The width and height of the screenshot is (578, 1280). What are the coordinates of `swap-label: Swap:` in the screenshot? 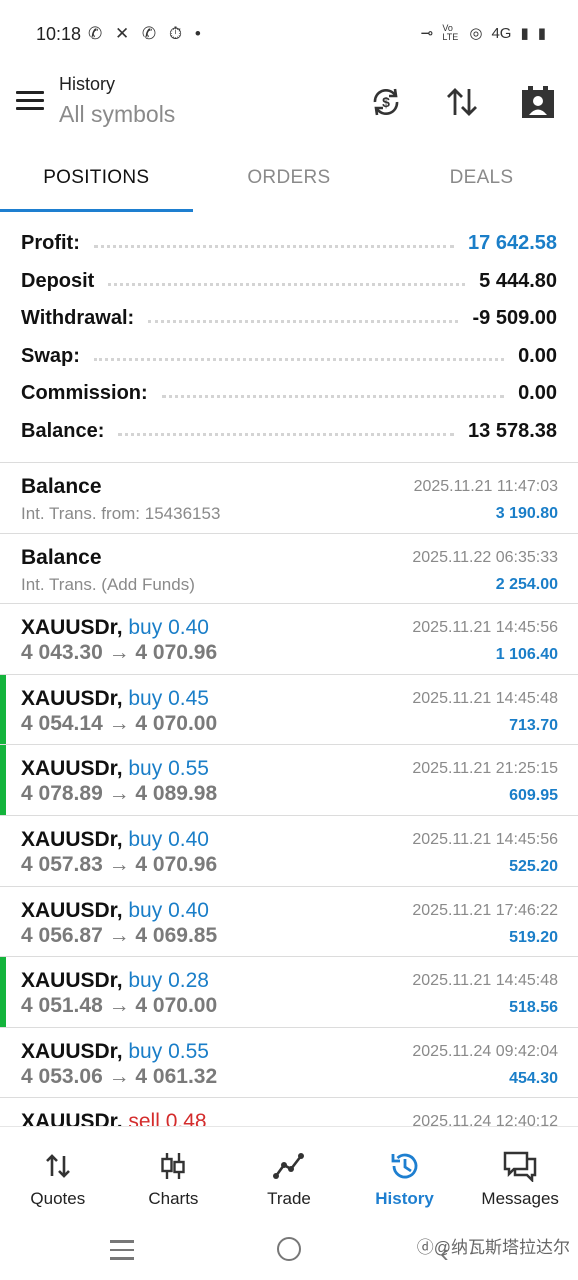 It's located at (50, 355).